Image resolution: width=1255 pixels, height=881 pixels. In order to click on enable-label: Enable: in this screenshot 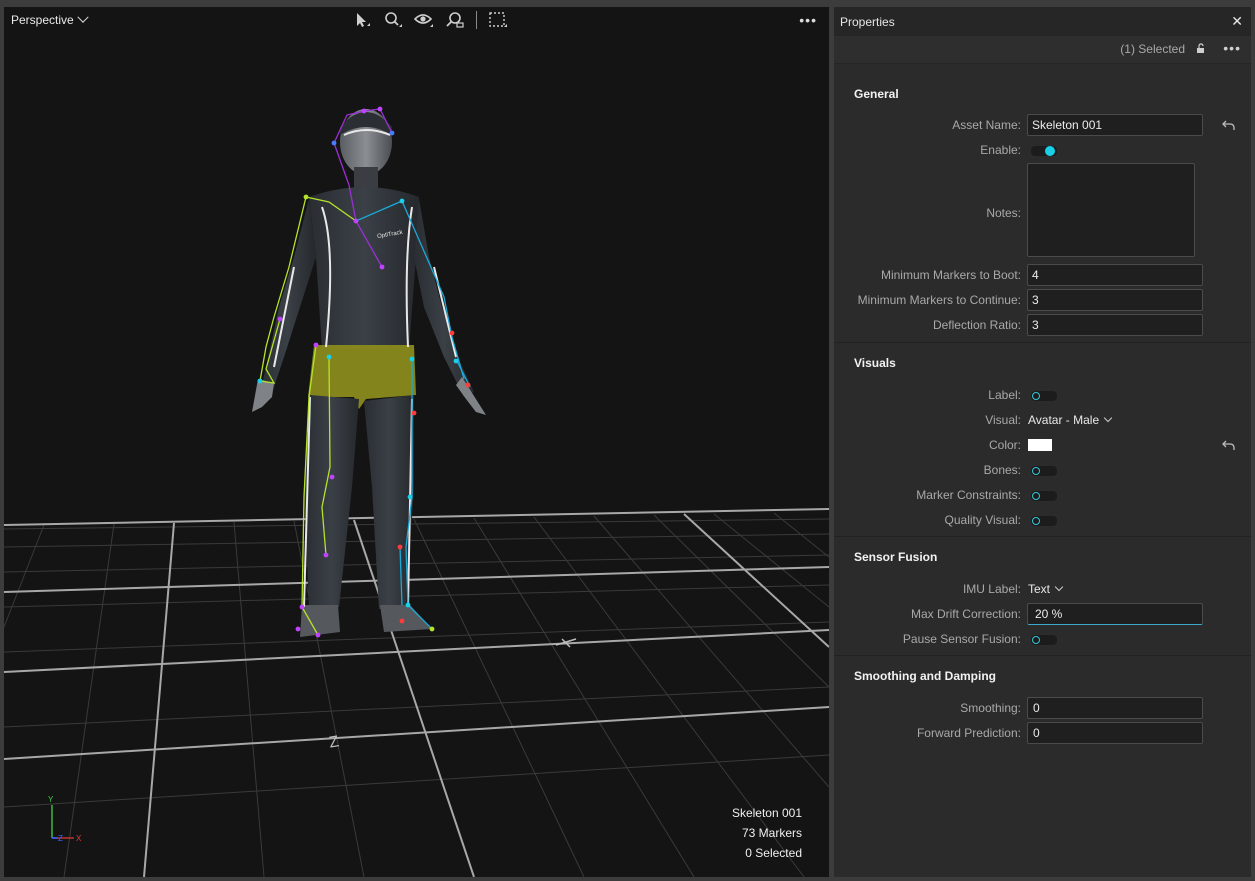, I will do `click(1000, 150)`.